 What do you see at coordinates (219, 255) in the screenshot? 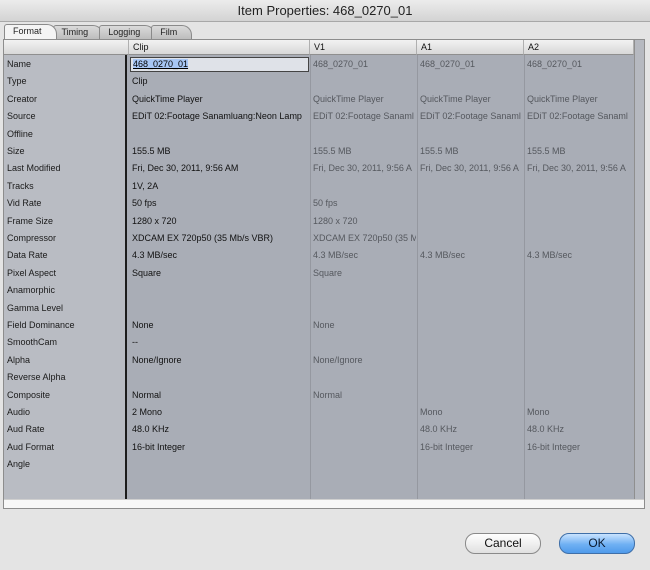
I see `clip-value: 4.3 MB/sec` at bounding box center [219, 255].